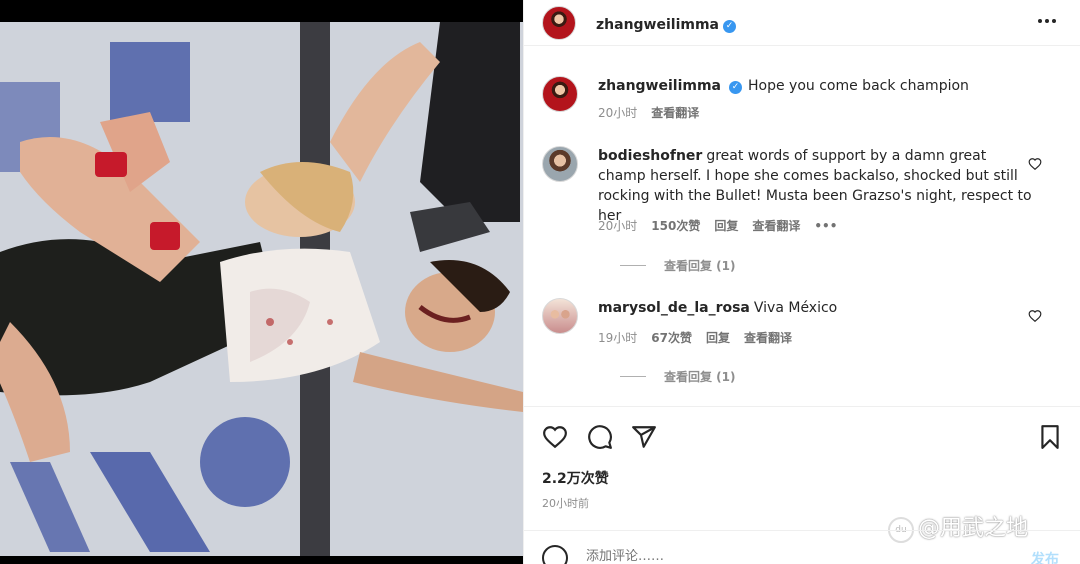 The width and height of the screenshot is (1080, 564). Describe the element at coordinates (795, 308) in the screenshot. I see `comment-text: Viva México` at that location.